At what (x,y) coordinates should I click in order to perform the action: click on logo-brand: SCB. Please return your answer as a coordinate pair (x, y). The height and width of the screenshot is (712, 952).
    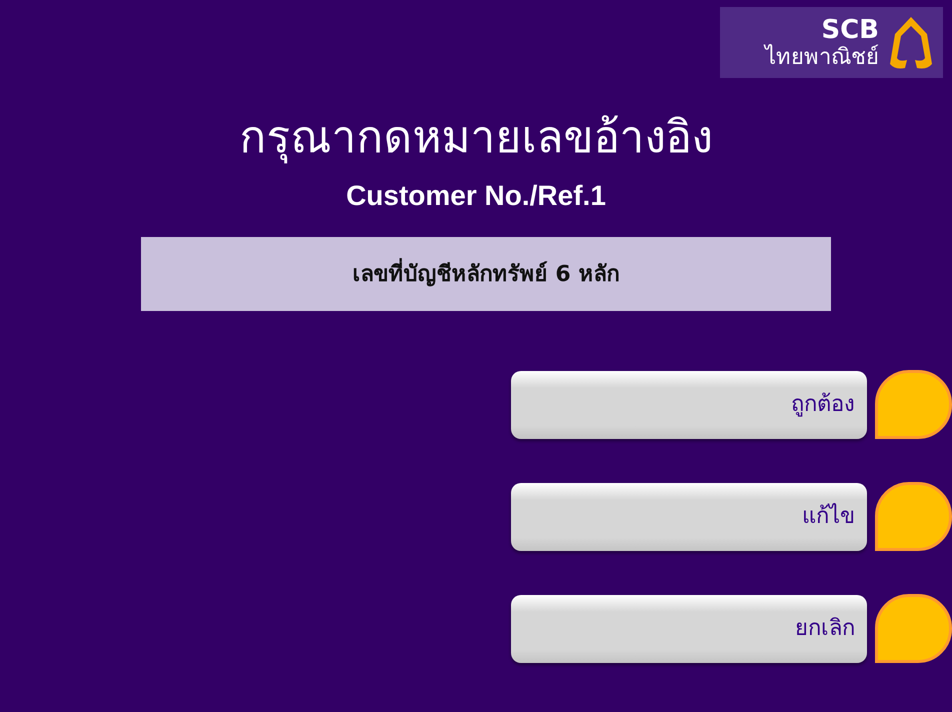
    Looking at the image, I should click on (850, 29).